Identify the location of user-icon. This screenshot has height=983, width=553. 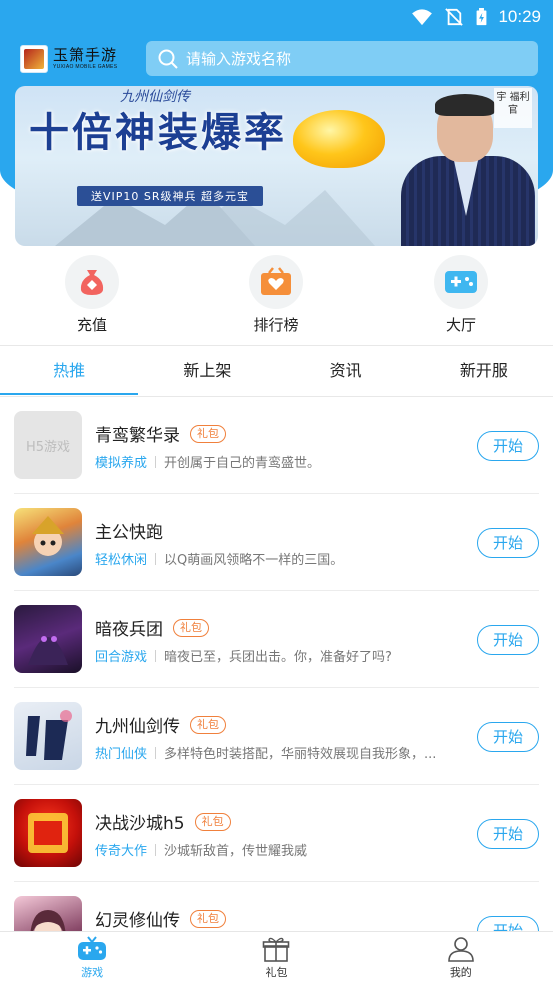
(461, 949).